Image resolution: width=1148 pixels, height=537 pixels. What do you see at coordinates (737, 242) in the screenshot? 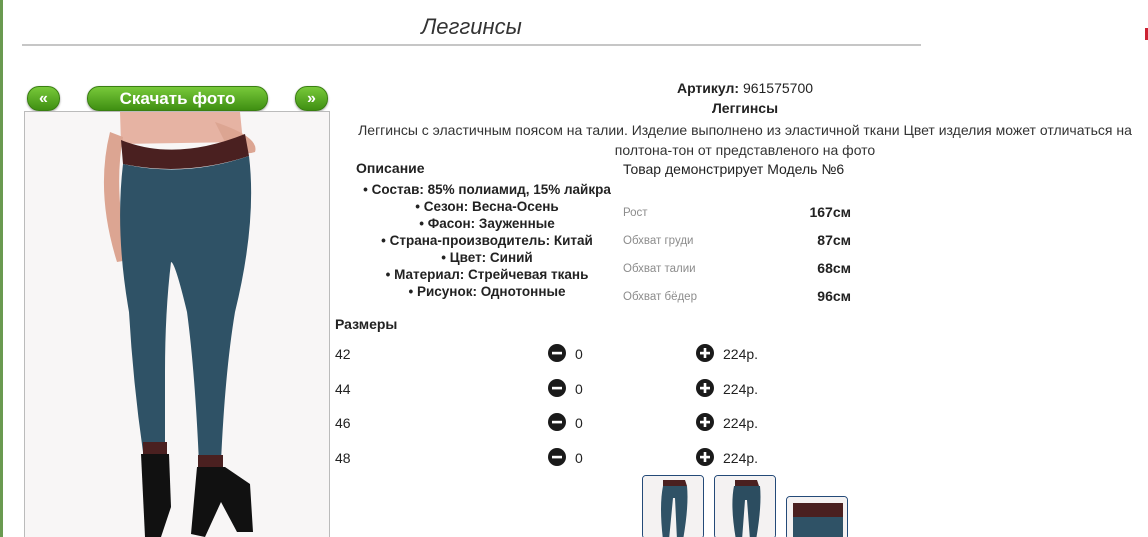
I see `measurement-chest: Обхват груди 87см` at bounding box center [737, 242].